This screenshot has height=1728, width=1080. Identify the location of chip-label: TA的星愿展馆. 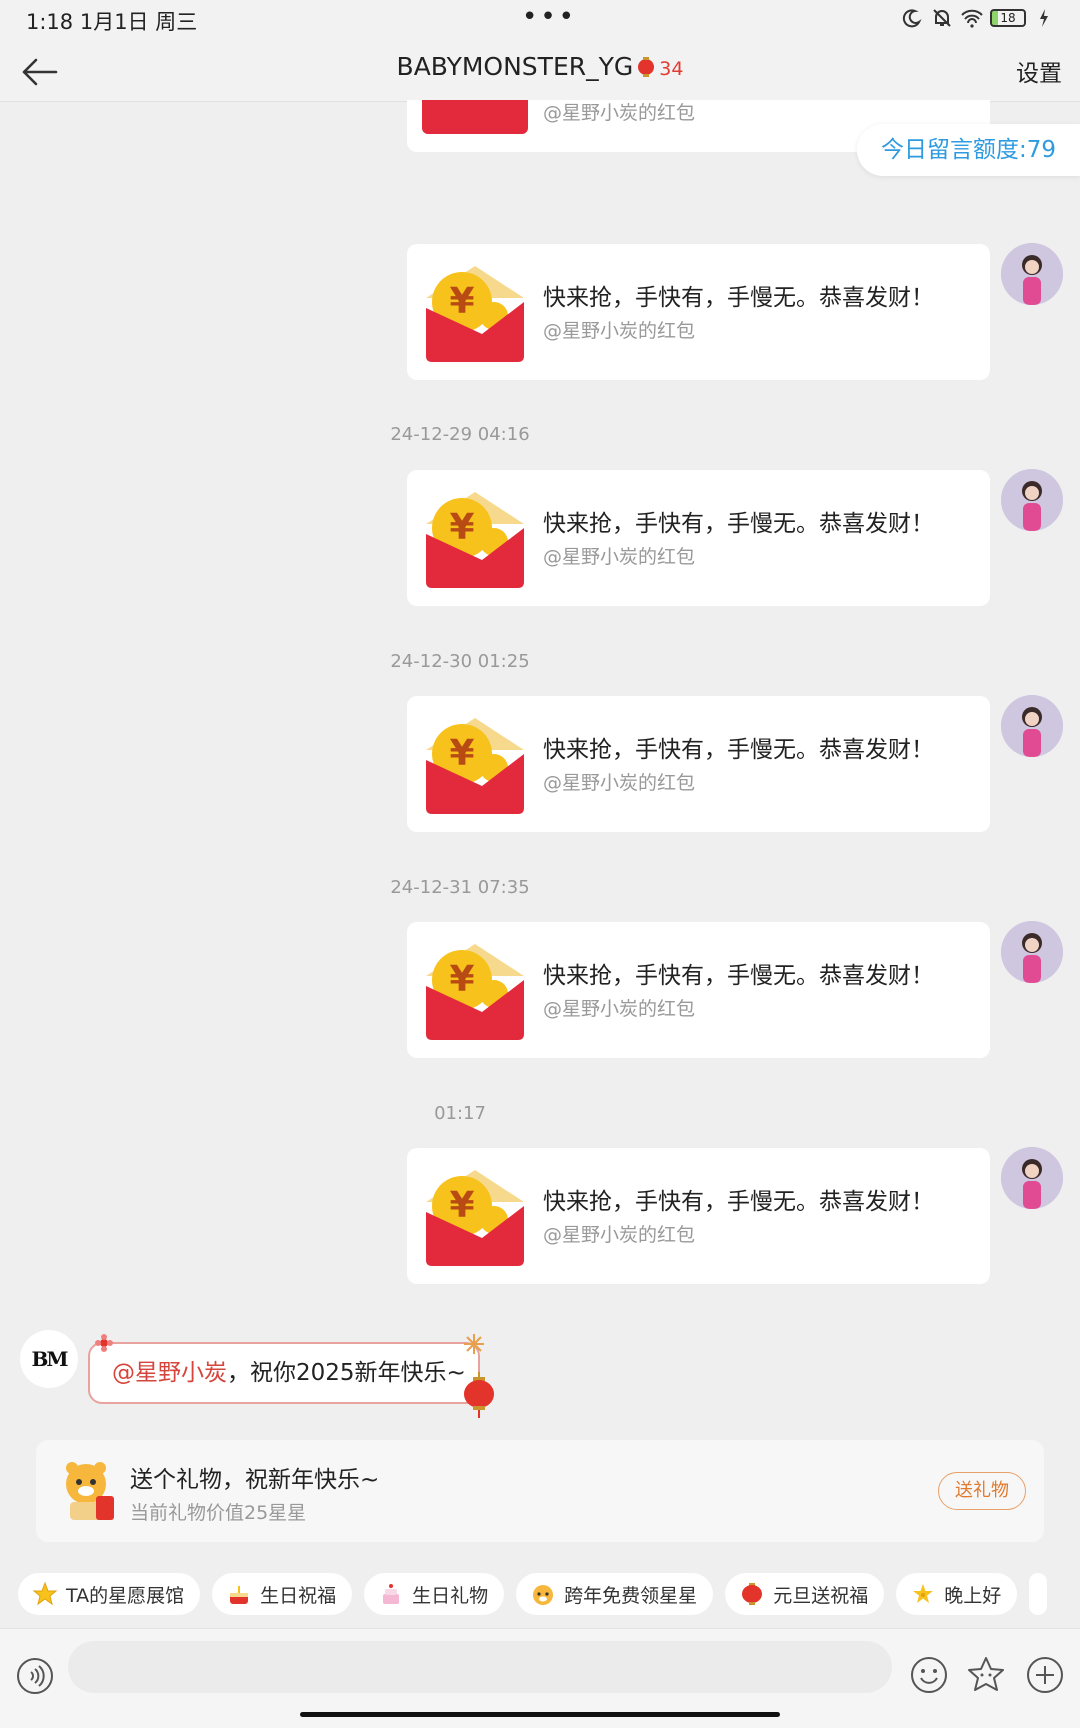
(125, 1595).